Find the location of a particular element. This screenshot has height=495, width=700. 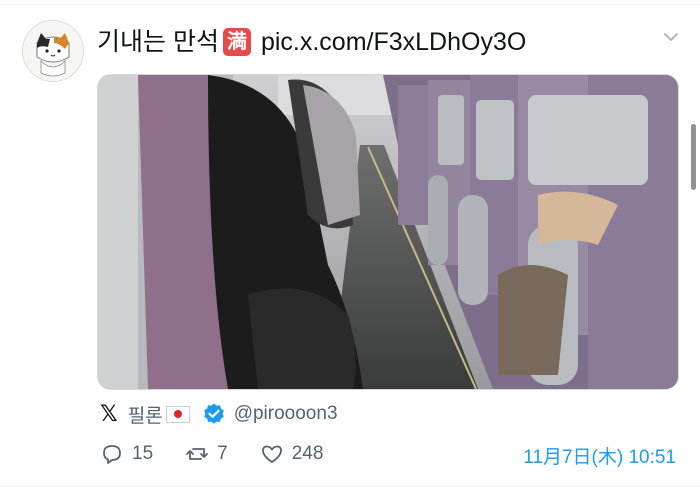

quoted-author-row: 𝕏 필론 @piroooon3 is located at coordinates (219, 414).